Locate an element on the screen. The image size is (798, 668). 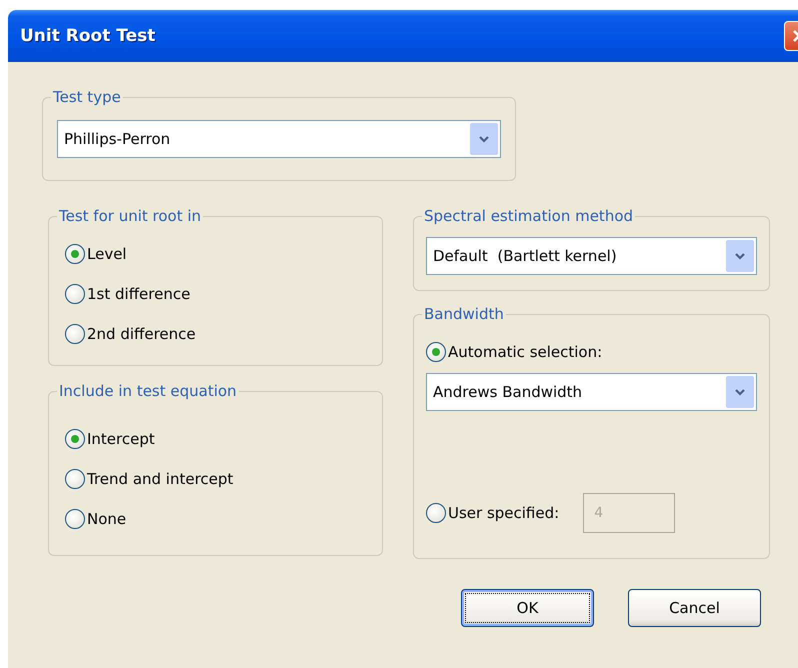
bandwidth-dropdown: Andrews Bandwidth is located at coordinates (591, 392).